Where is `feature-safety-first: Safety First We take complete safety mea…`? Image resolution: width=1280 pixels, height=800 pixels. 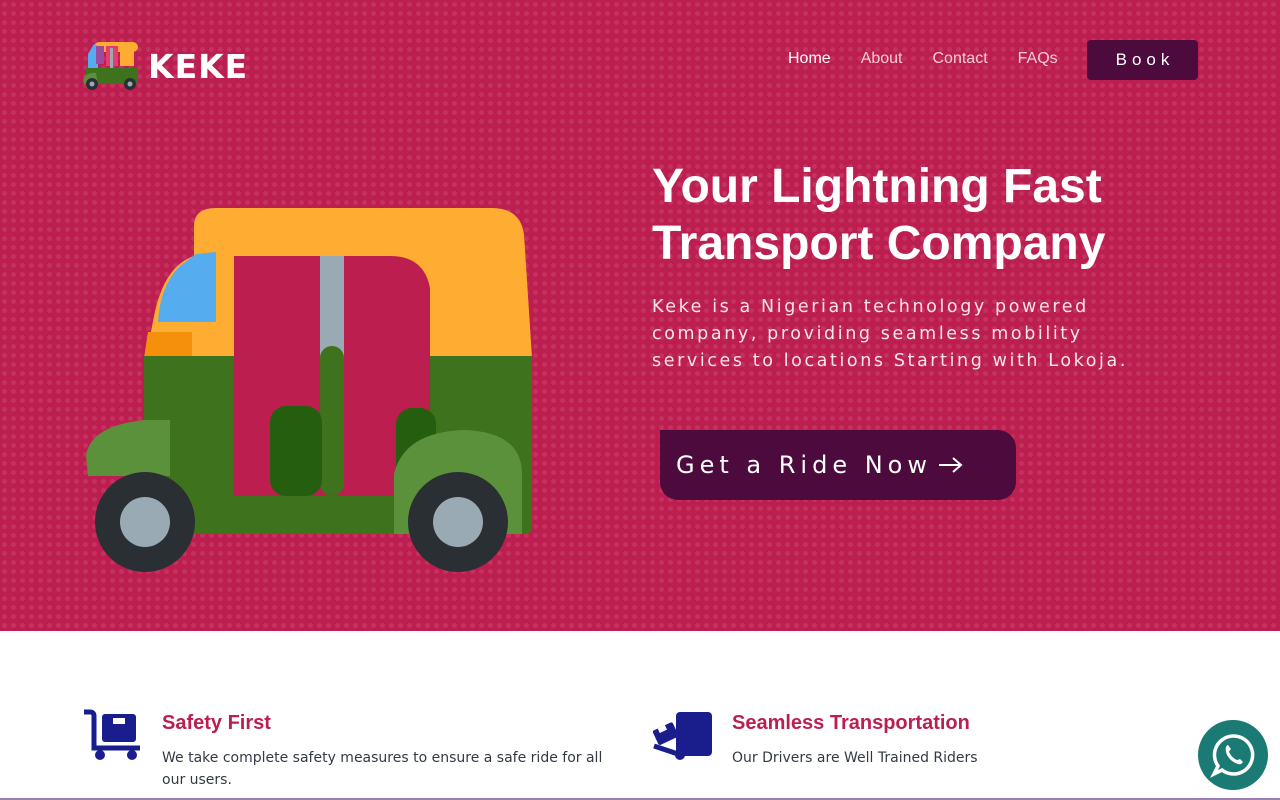 feature-safety-first: Safety First We take complete safety mea… is located at coordinates (347, 749).